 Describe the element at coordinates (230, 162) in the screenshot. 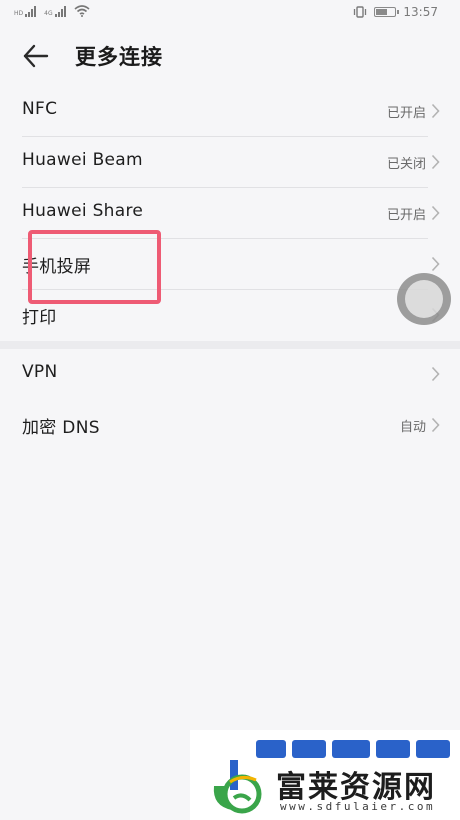

I see `huawei-beam-item: Huawei Beam 已关闭` at that location.